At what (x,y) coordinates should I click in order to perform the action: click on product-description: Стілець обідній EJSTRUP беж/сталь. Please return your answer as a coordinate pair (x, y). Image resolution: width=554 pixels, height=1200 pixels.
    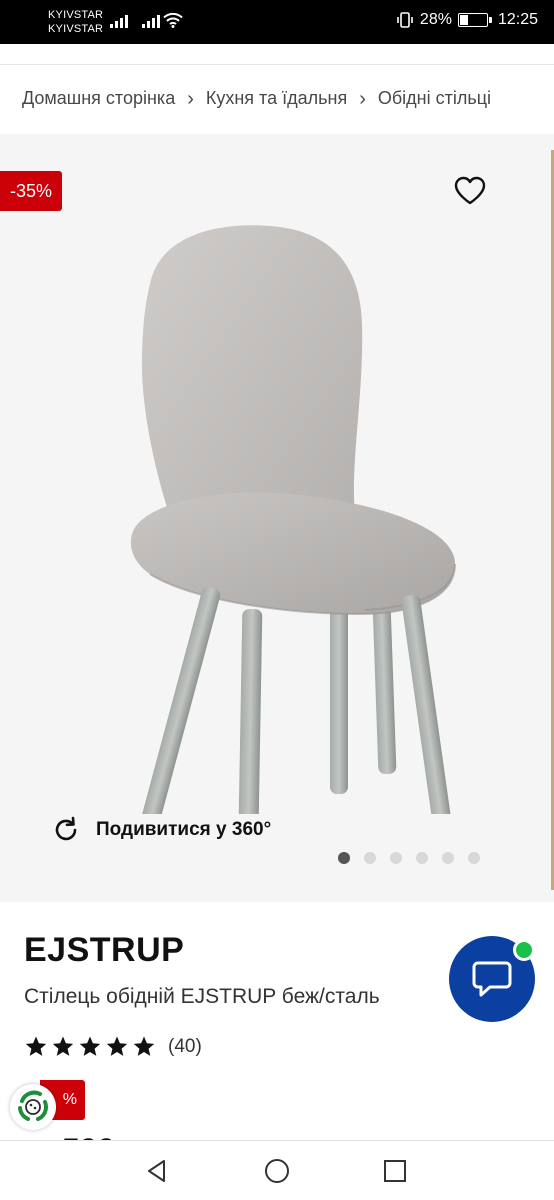
    Looking at the image, I should click on (202, 996).